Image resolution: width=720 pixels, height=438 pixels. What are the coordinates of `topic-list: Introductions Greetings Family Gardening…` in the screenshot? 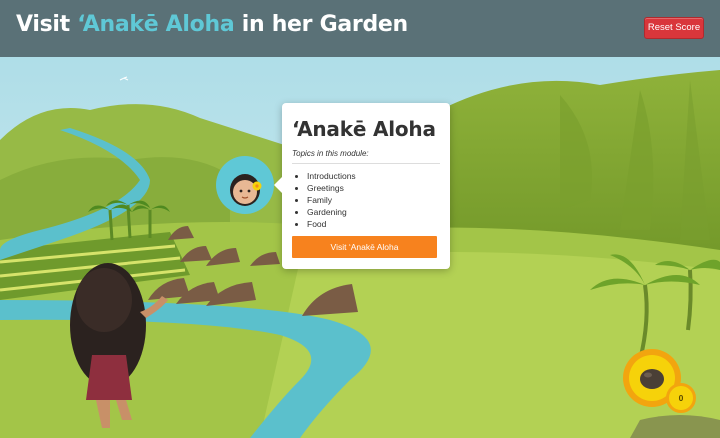 It's located at (366, 200).